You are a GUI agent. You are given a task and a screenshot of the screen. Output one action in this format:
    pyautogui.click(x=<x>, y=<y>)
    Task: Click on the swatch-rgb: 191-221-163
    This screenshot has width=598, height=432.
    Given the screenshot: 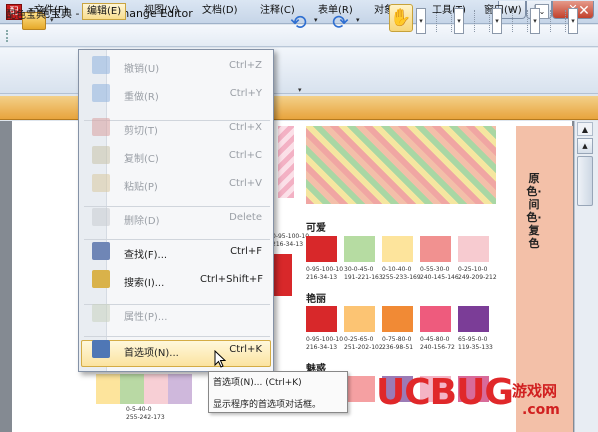 What is the action you would take?
    pyautogui.click(x=363, y=277)
    